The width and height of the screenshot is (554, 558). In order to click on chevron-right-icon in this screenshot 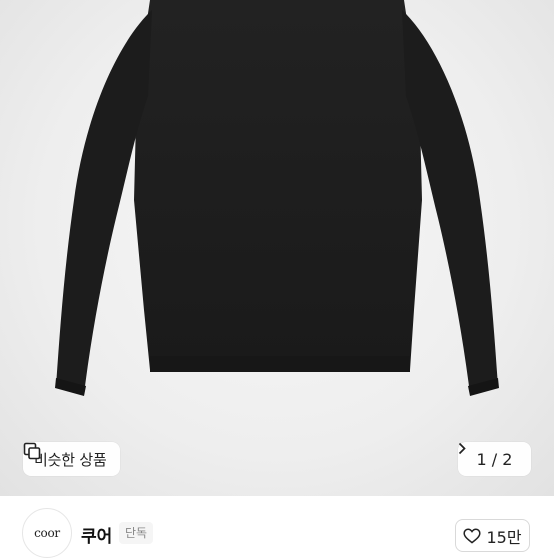, I will do `click(462, 448)`.